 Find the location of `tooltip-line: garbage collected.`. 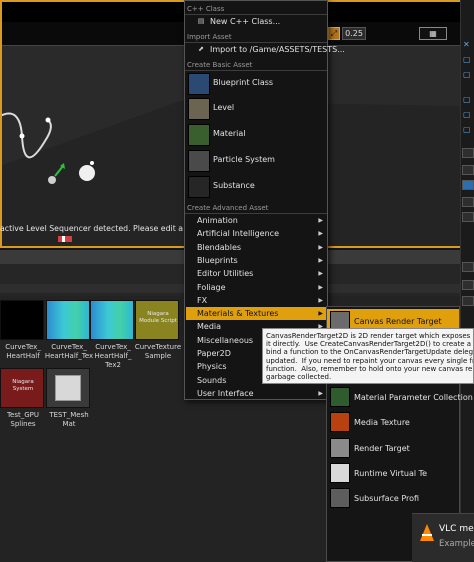

tooltip-line: garbage collected. is located at coordinates (299, 377).